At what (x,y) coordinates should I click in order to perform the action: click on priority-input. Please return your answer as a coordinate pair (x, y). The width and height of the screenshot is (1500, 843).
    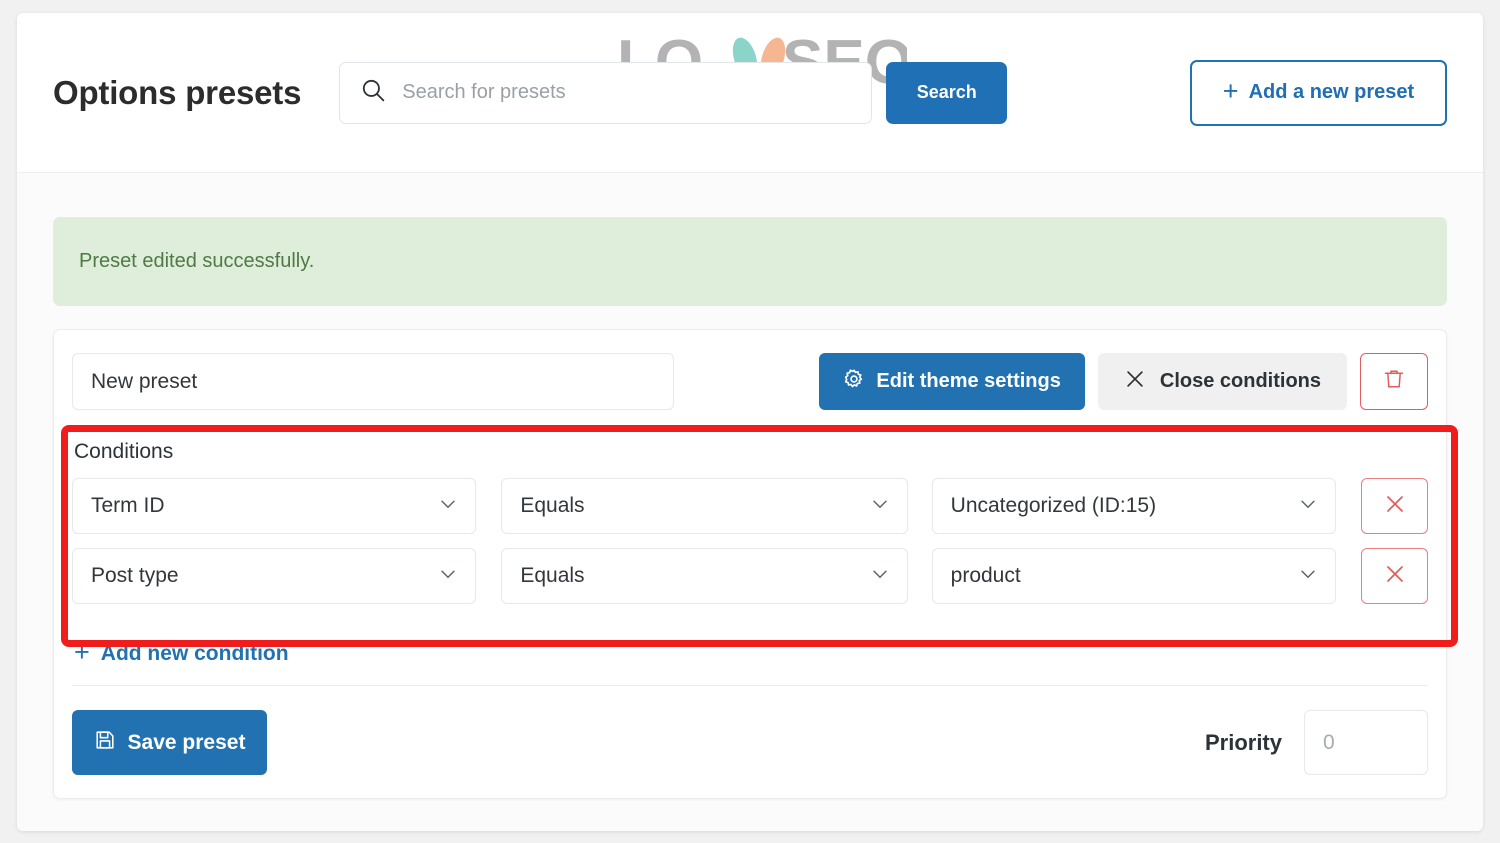
    Looking at the image, I should click on (1366, 742).